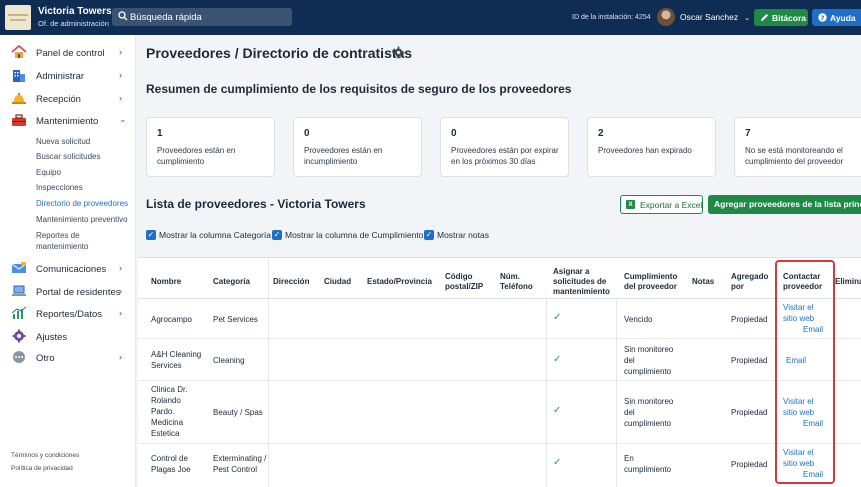 This screenshot has width=861, height=487. I want to click on sidebar-item-otro: Otro ›, so click(68, 358).